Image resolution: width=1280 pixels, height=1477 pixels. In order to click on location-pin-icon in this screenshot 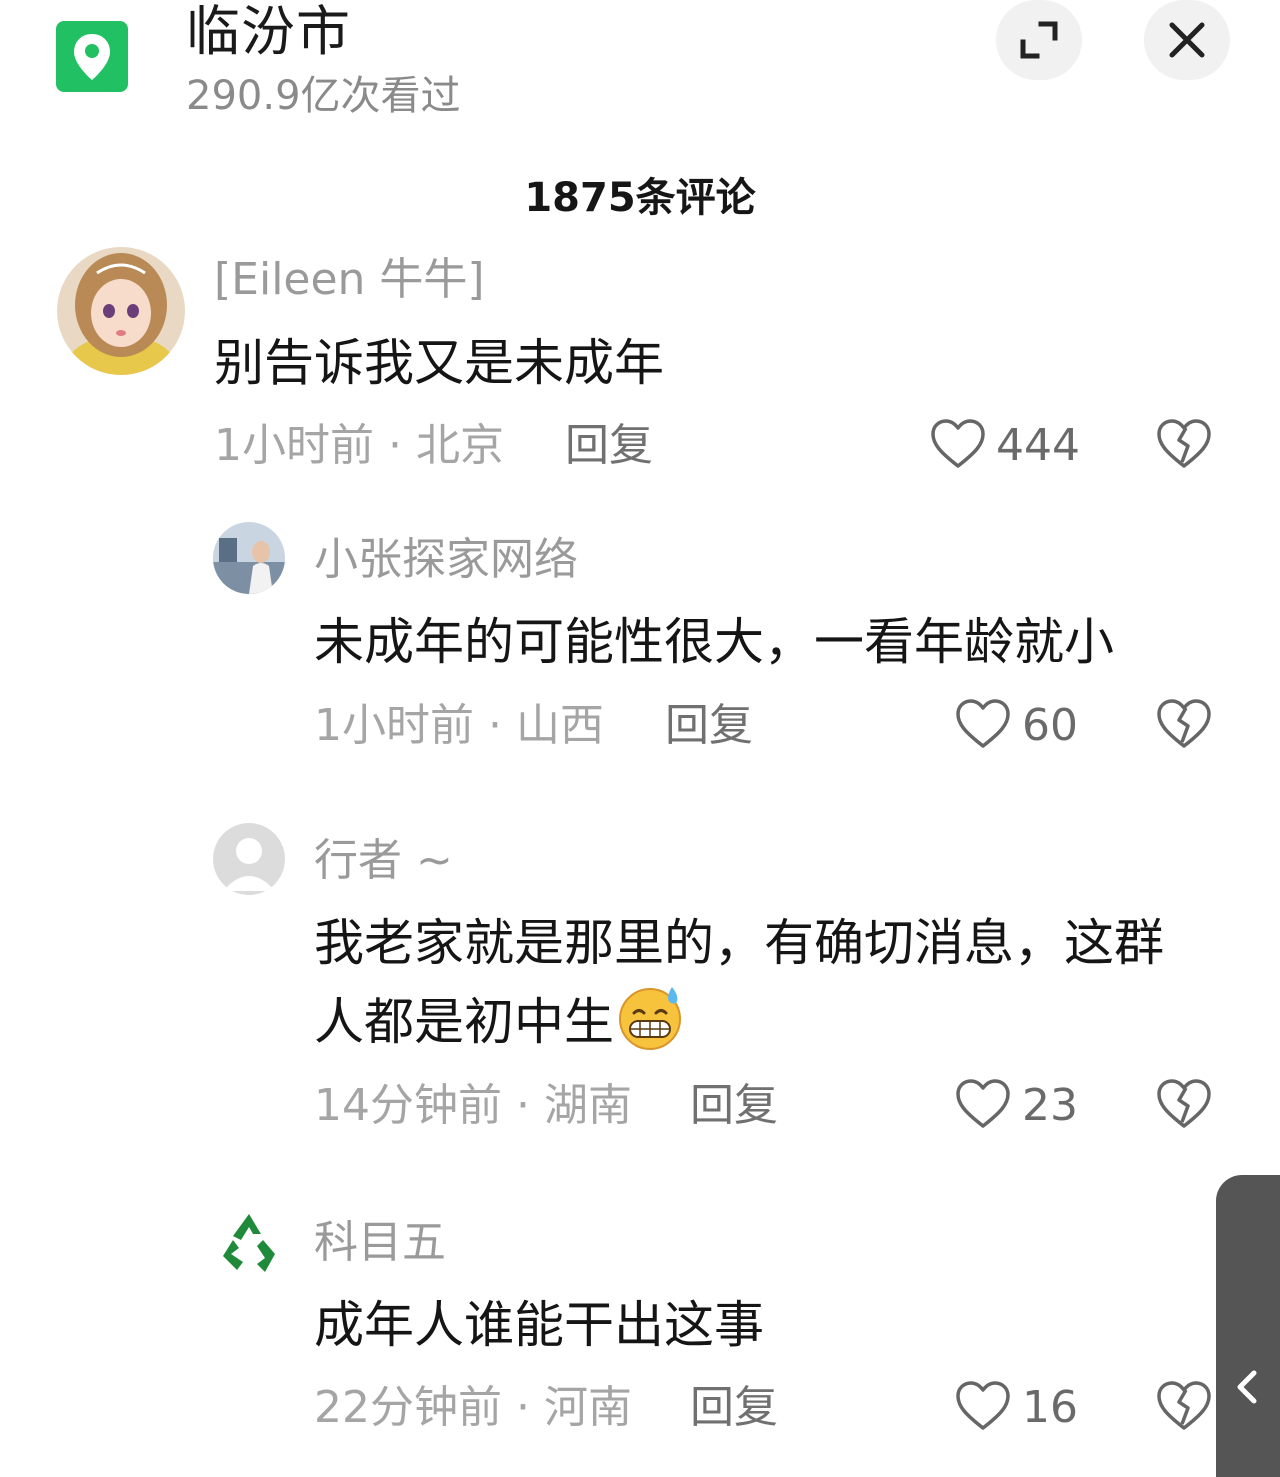, I will do `click(92, 57)`.